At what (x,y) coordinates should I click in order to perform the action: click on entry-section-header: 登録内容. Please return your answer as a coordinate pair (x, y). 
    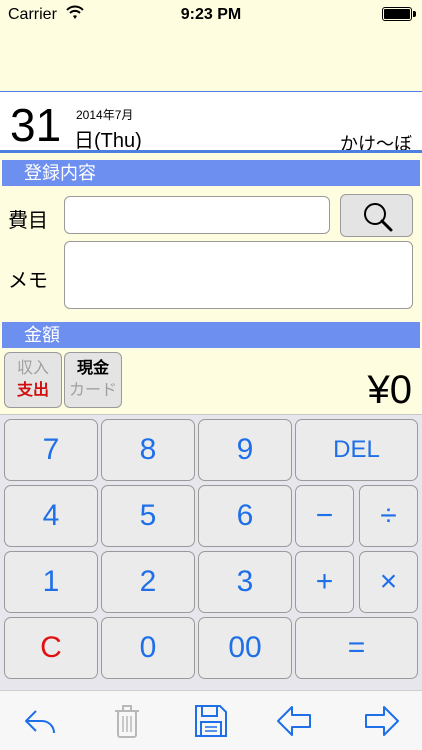
    Looking at the image, I should click on (211, 173).